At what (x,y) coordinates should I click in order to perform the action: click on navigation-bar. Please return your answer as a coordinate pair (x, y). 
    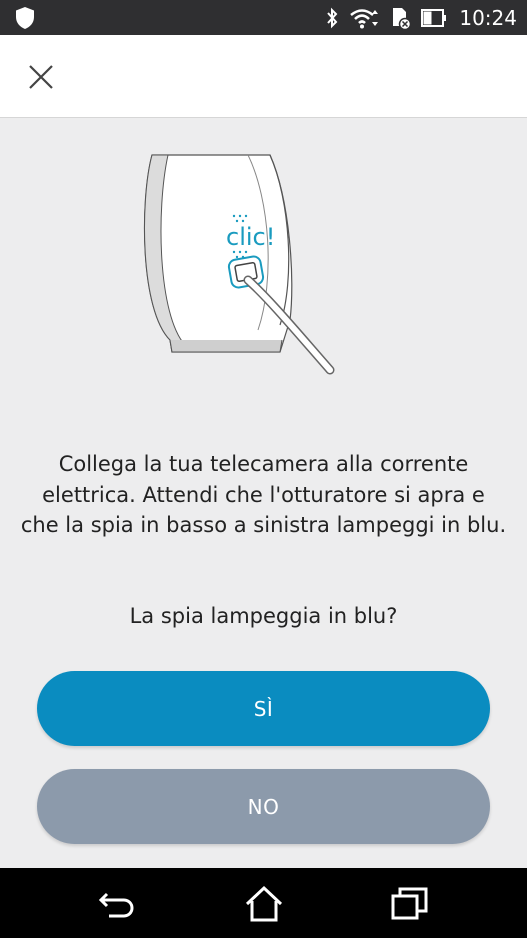
    Looking at the image, I should click on (263, 903).